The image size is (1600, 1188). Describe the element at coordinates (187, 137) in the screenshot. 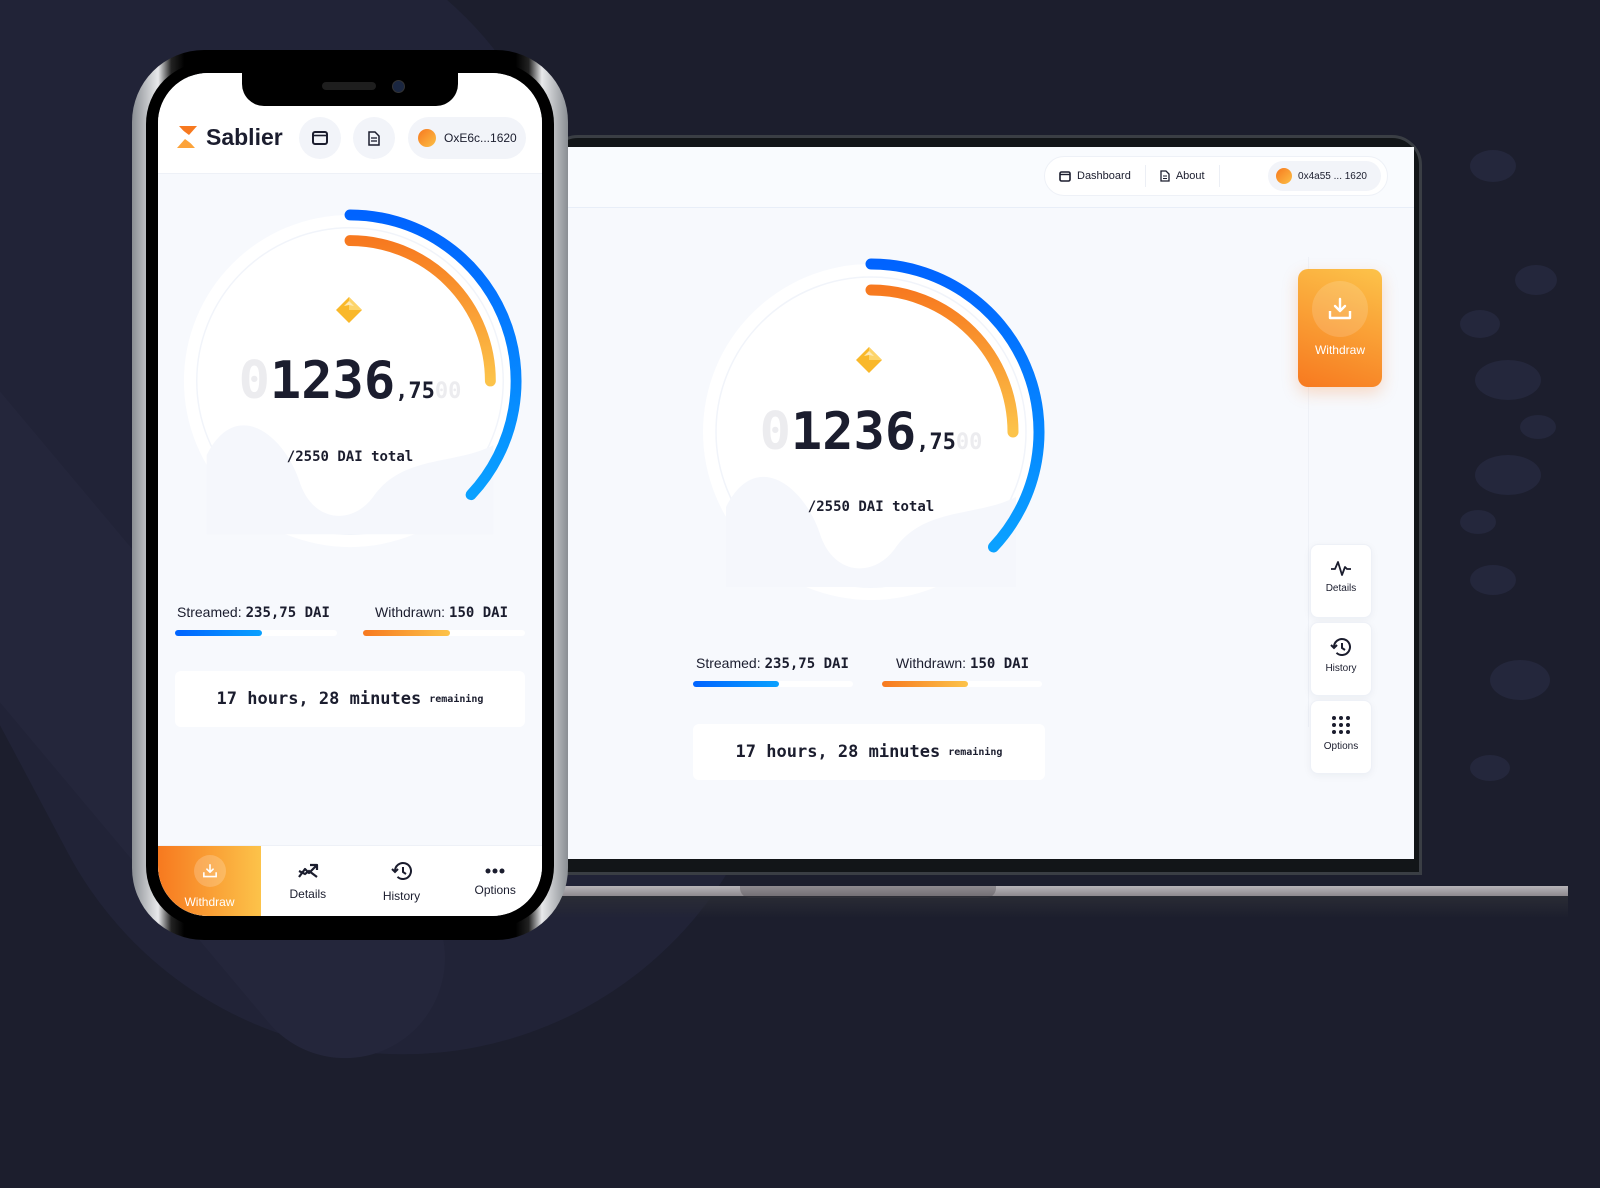

I see `sablier-logo-icon` at that location.